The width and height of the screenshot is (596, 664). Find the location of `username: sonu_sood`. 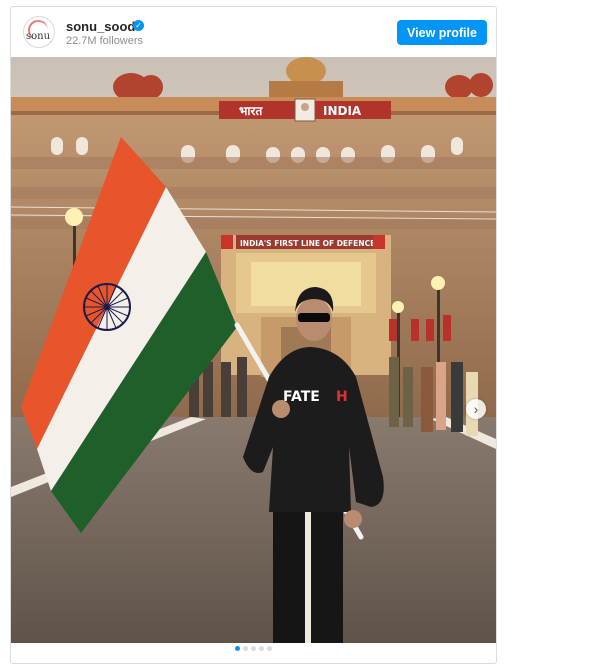

username: sonu_sood is located at coordinates (100, 26).